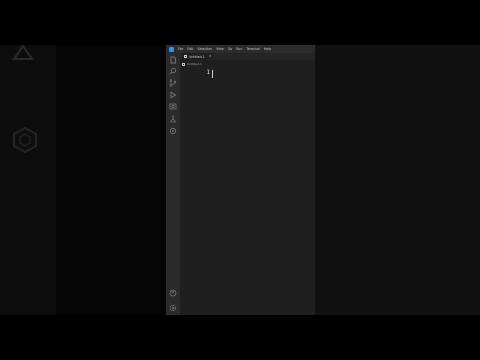 The width and height of the screenshot is (480, 360). Describe the element at coordinates (267, 49) in the screenshot. I see `menu-help: Help` at that location.